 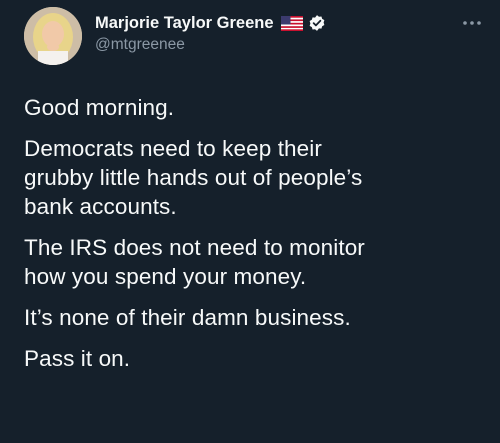 I want to click on author-names: Marjorie Taylor Greene @mtgreenee, so click(x=210, y=33).